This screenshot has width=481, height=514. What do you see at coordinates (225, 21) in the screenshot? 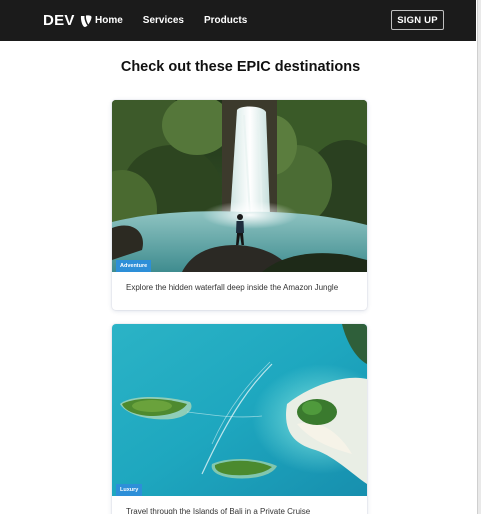
I see `nav-link-products: Products` at bounding box center [225, 21].